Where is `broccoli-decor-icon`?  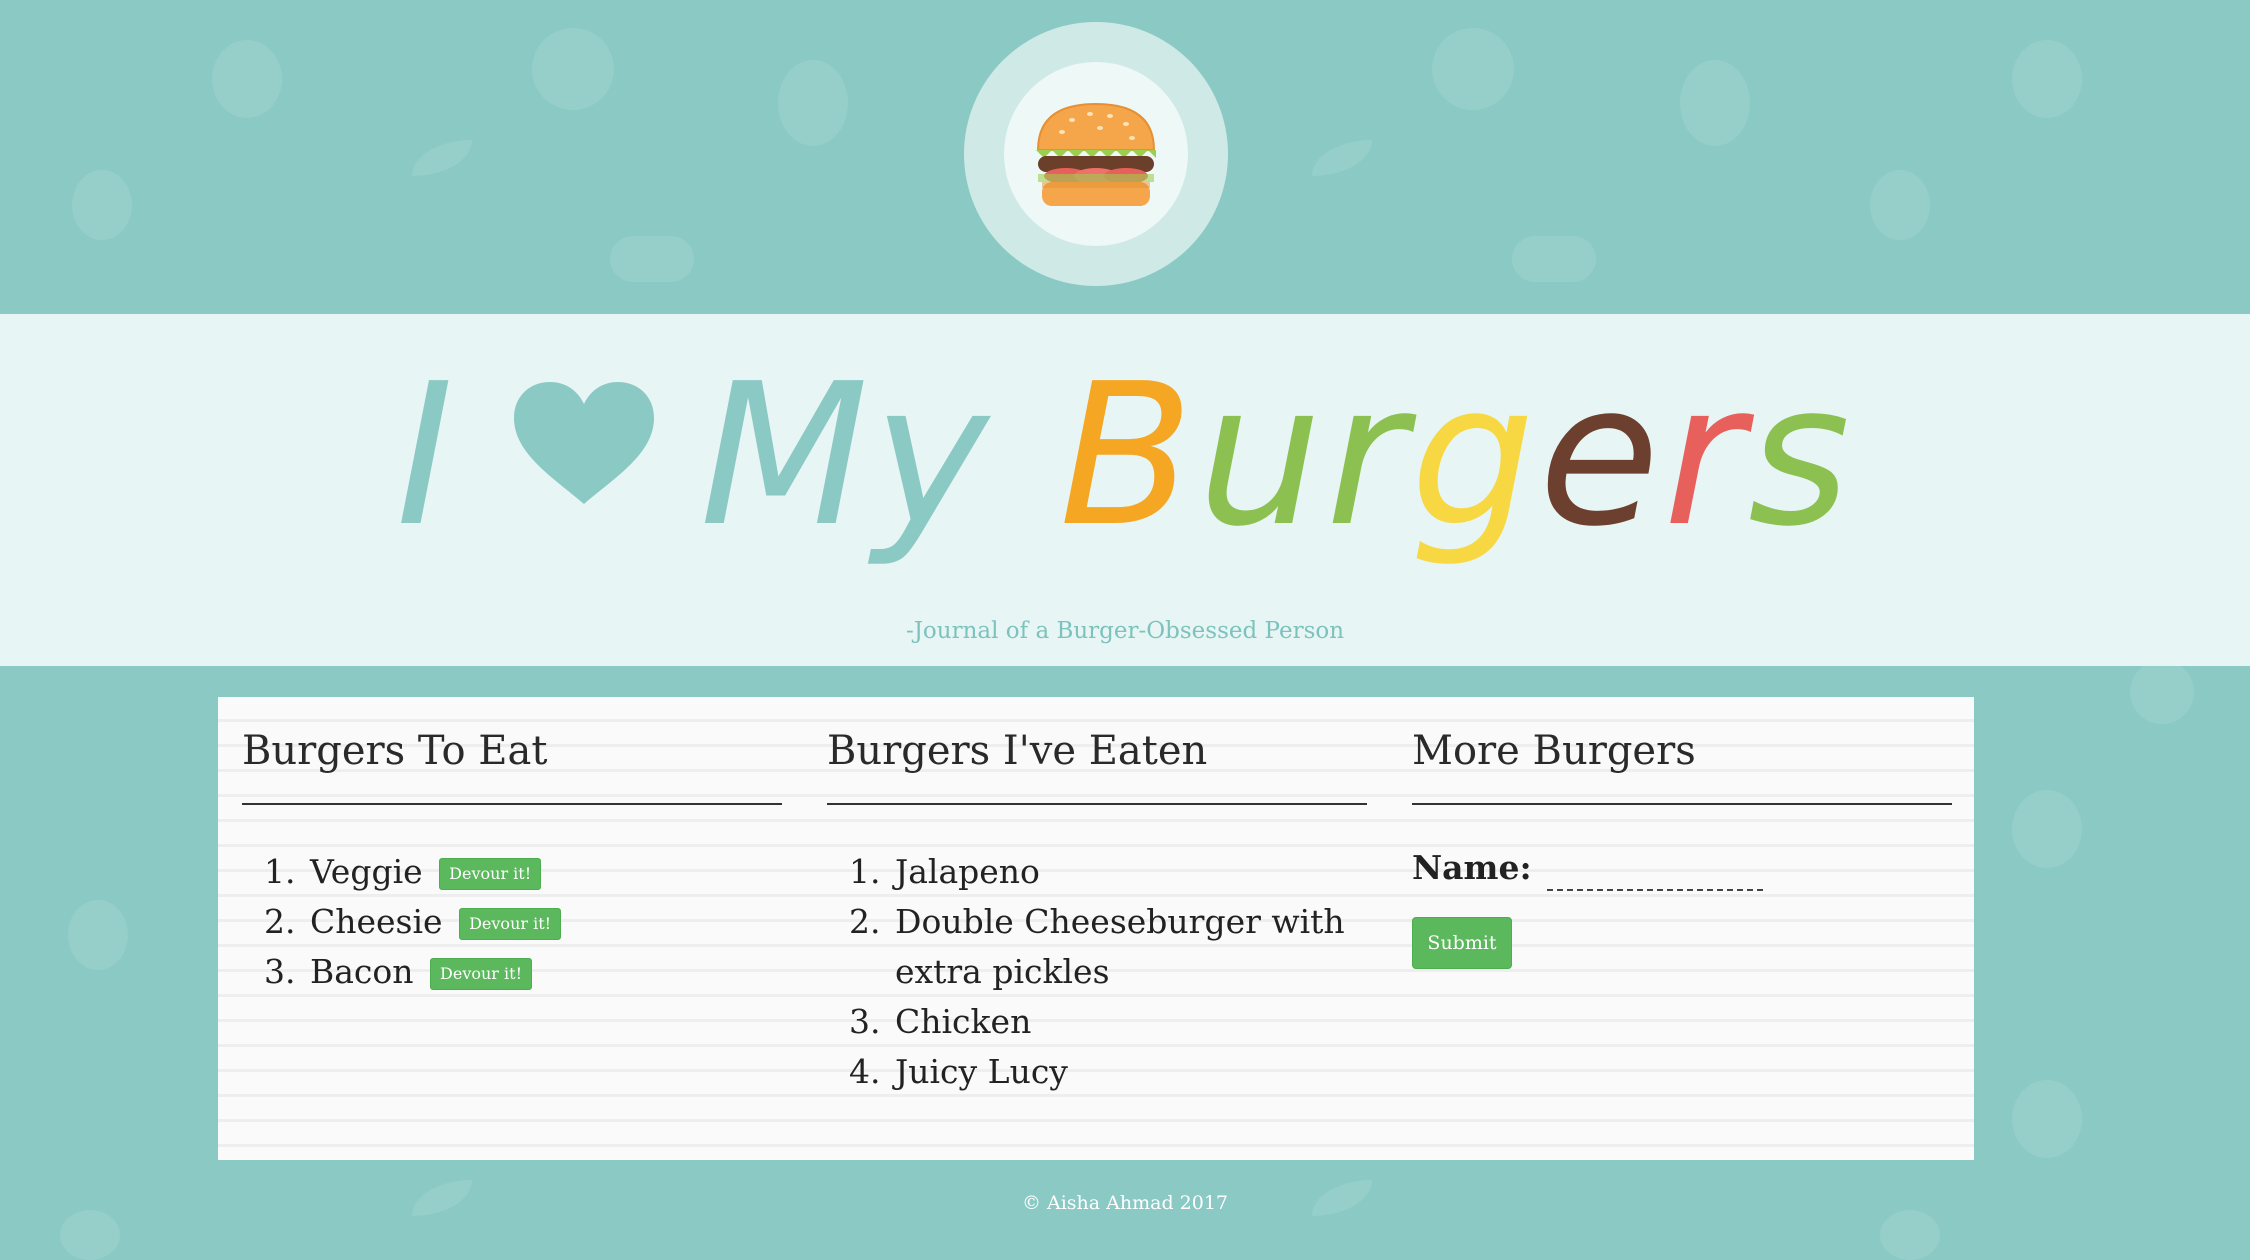 broccoli-decor-icon is located at coordinates (2162, 692).